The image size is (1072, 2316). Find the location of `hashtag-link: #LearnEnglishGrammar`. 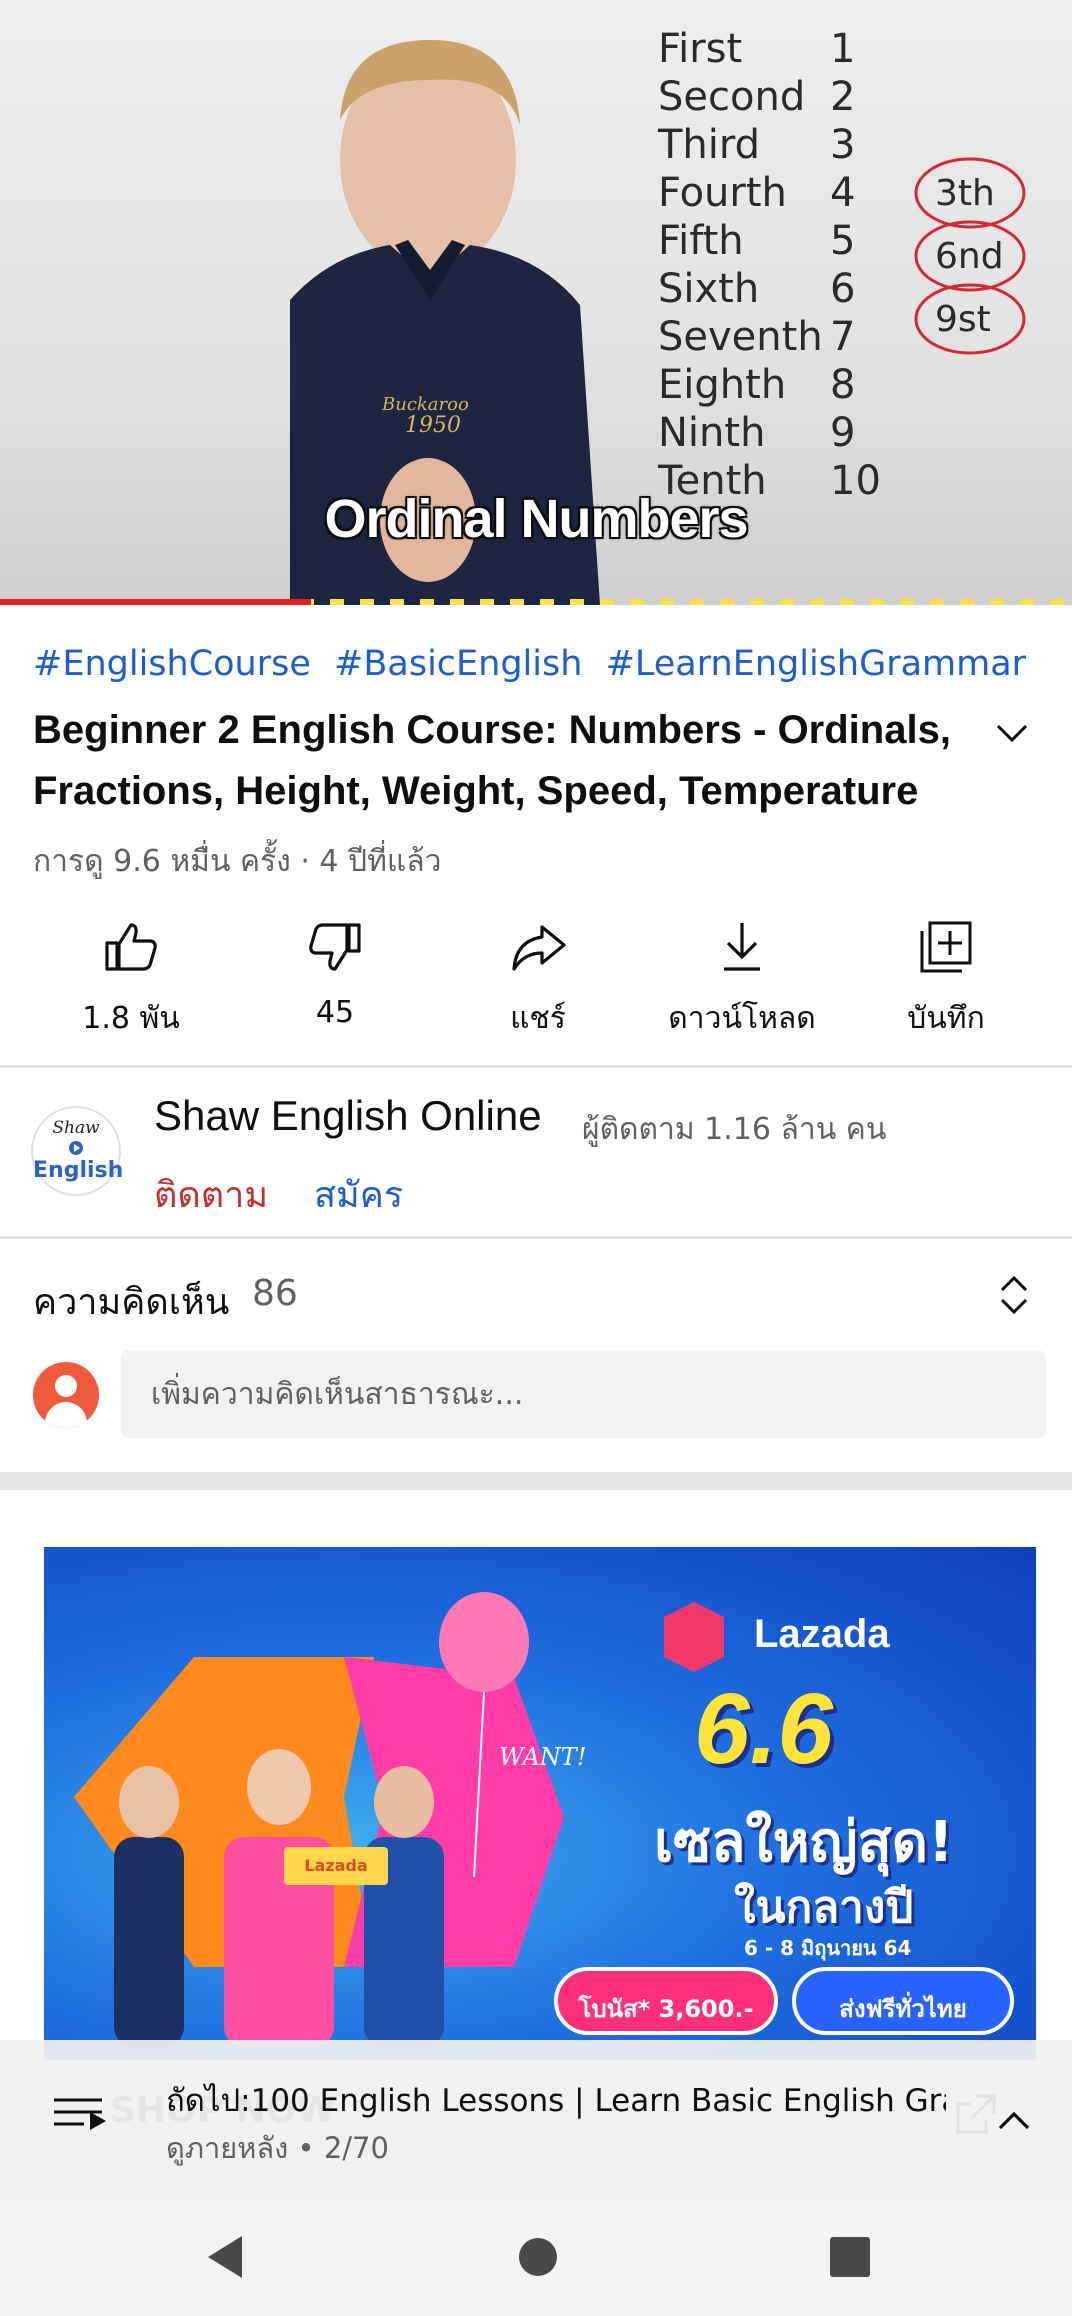

hashtag-link: #LearnEnglishGrammar is located at coordinates (816, 664).